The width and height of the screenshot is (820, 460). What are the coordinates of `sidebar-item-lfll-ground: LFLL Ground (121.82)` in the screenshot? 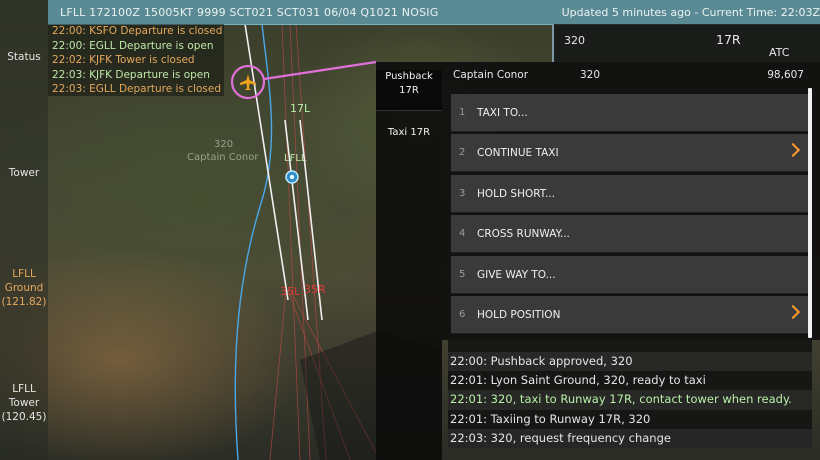 It's located at (24, 288).